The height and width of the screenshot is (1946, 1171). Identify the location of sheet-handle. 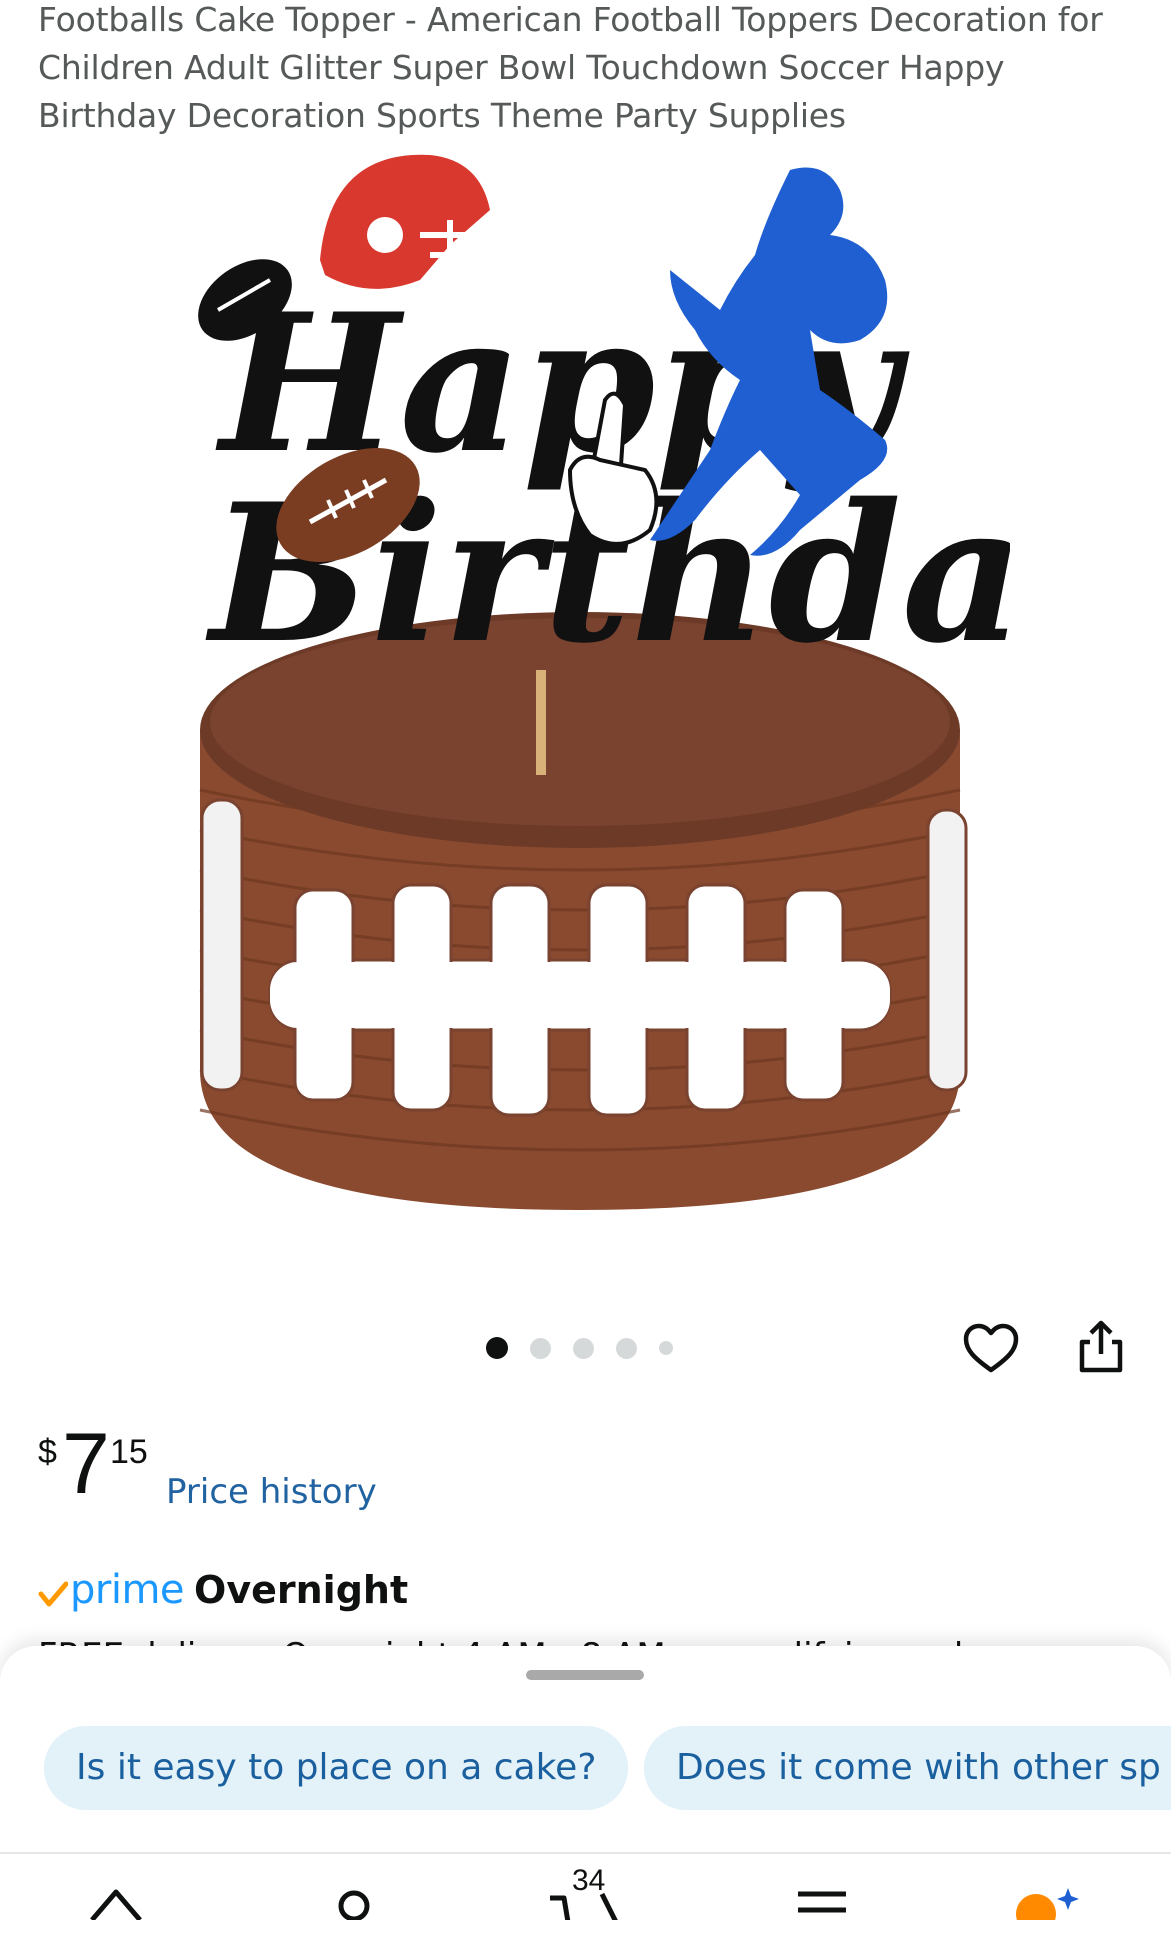
(585, 1675).